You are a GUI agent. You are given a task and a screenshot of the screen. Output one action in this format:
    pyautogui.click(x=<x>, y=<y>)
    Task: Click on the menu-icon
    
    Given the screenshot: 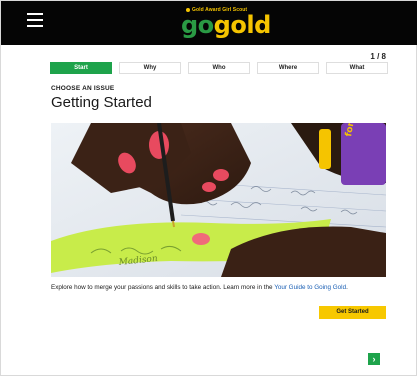 What is the action you would take?
    pyautogui.click(x=35, y=20)
    